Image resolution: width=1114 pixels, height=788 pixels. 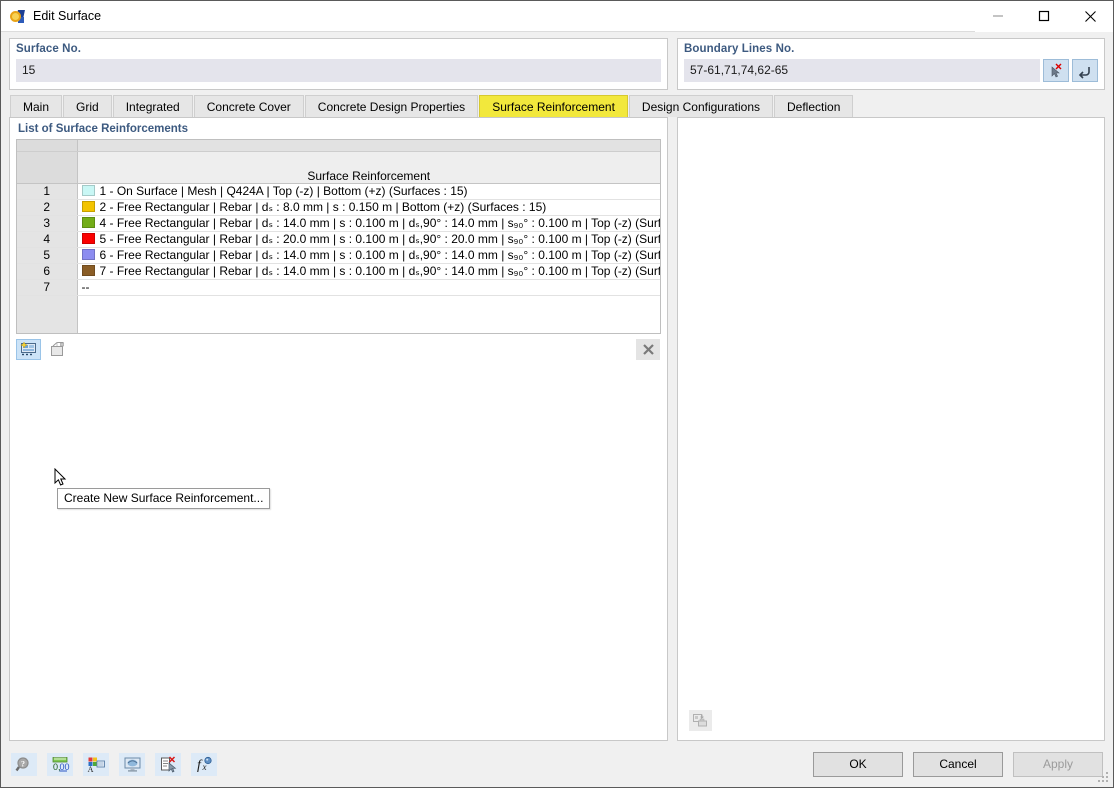 What do you see at coordinates (17, 16) in the screenshot?
I see `surface-icon` at bounding box center [17, 16].